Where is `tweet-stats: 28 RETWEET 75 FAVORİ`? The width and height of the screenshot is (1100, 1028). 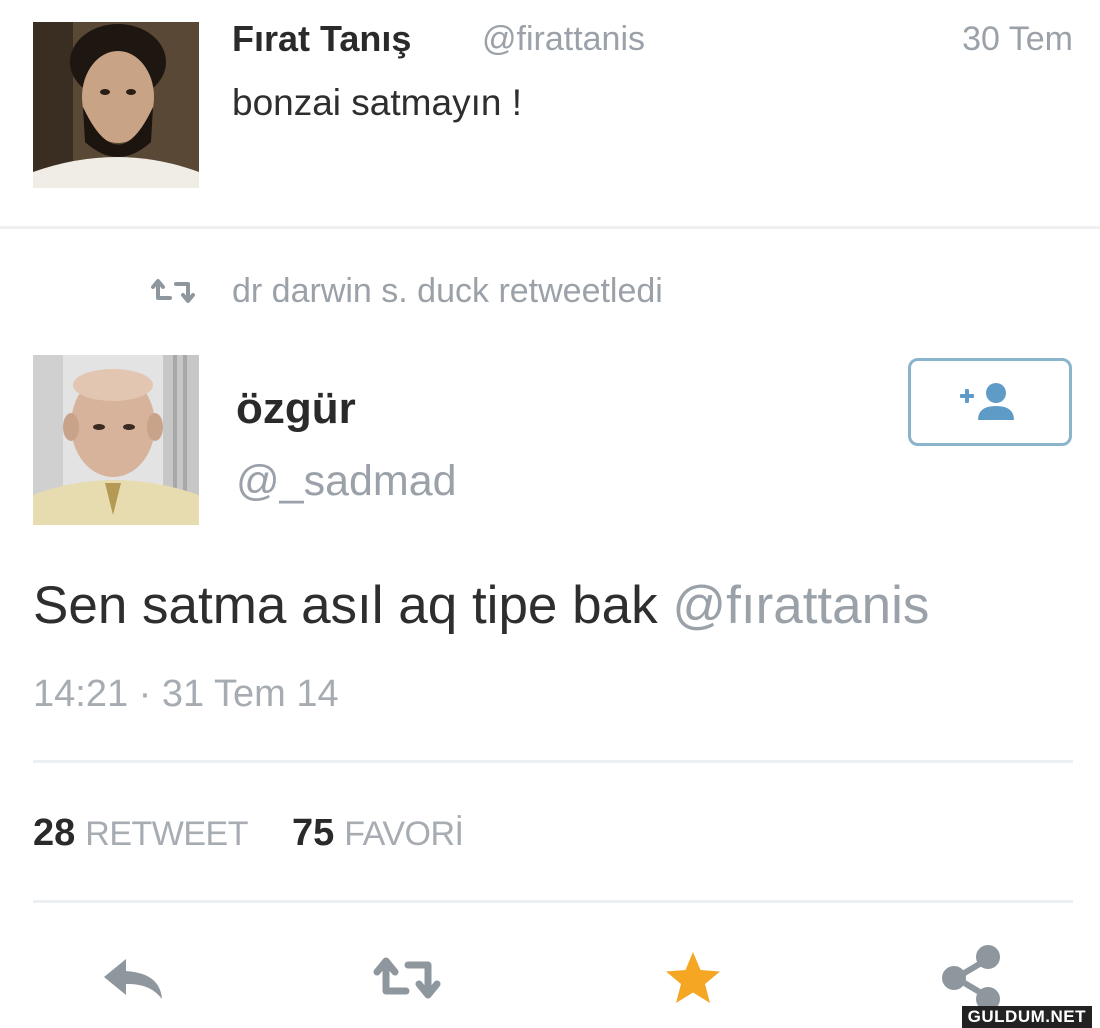 tweet-stats: 28 RETWEET 75 FAVORİ is located at coordinates (248, 833).